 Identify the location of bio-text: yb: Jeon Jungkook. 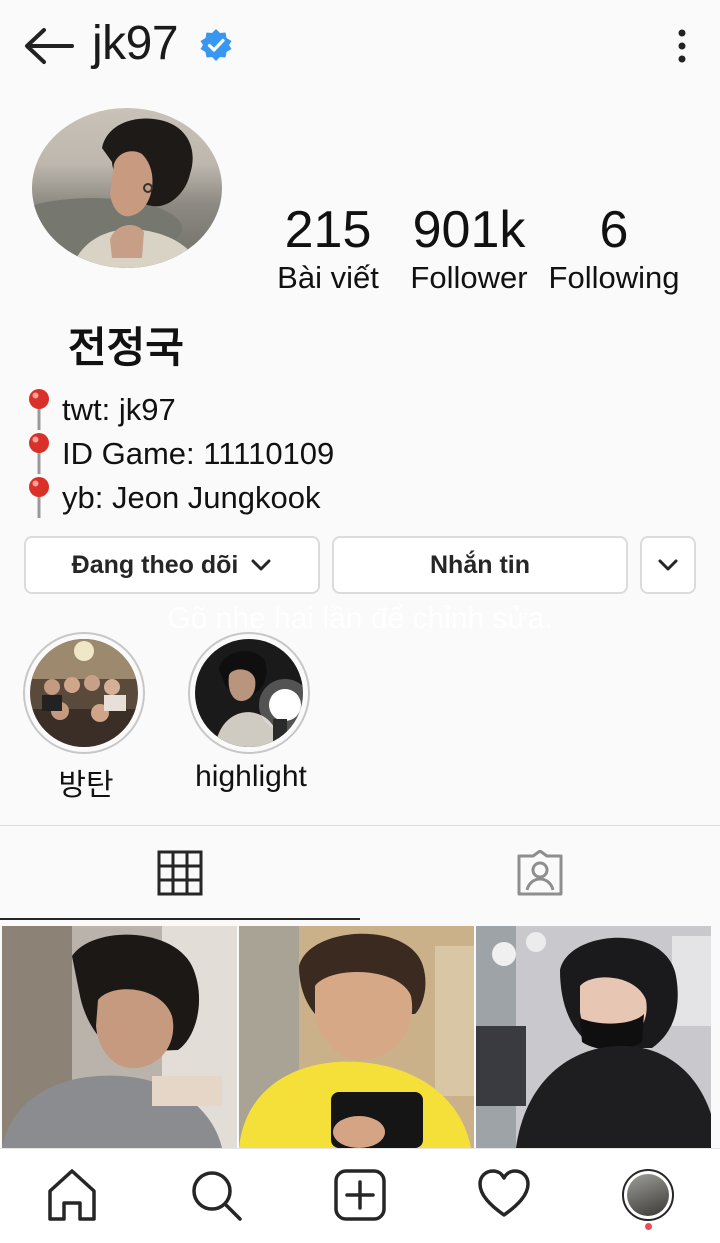
(191, 497).